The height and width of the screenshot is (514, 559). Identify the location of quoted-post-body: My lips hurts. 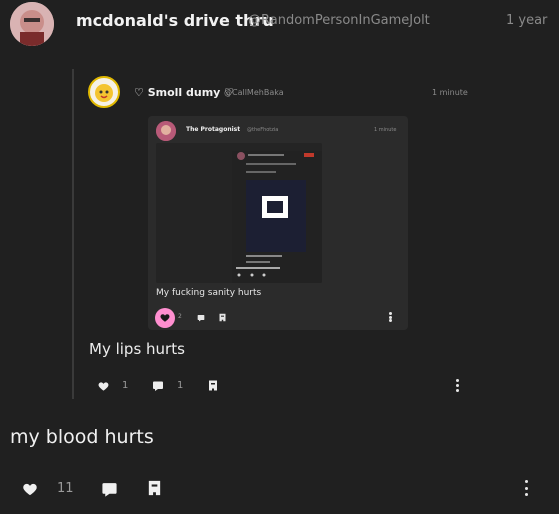
(137, 349).